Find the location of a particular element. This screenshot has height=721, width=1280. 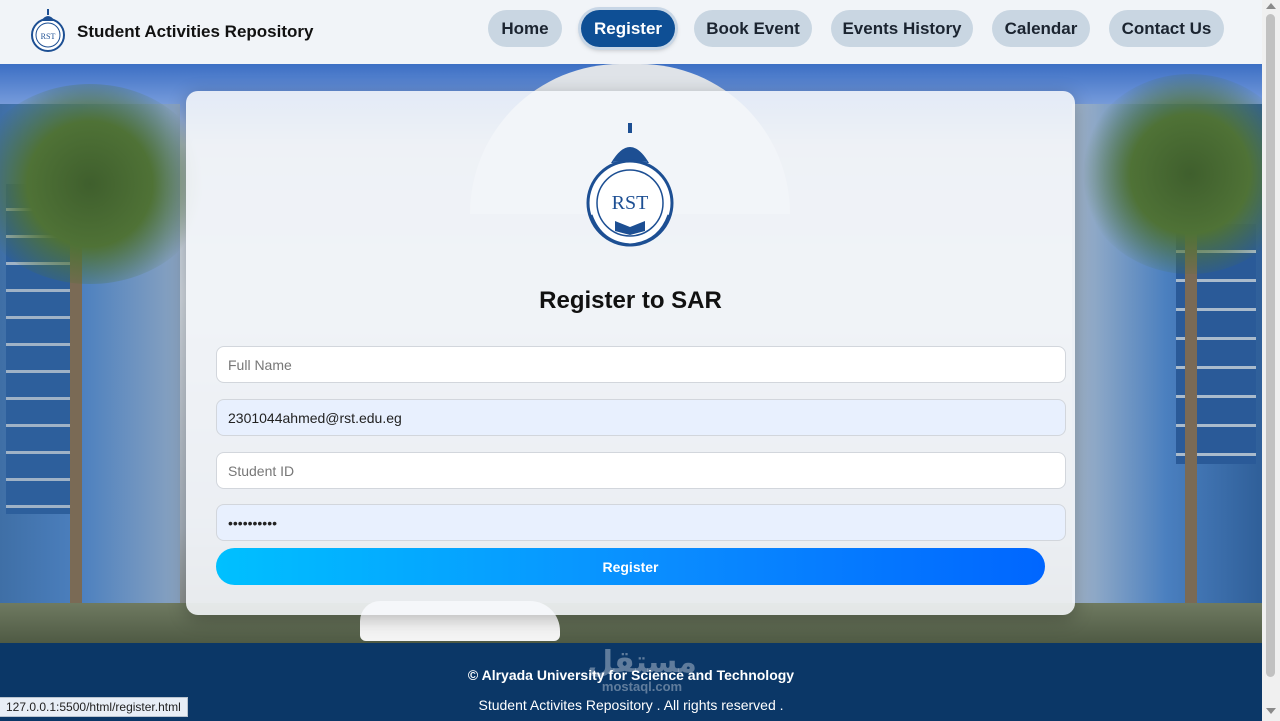

scroll-up-arrow-icon is located at coordinates (1271, 6).